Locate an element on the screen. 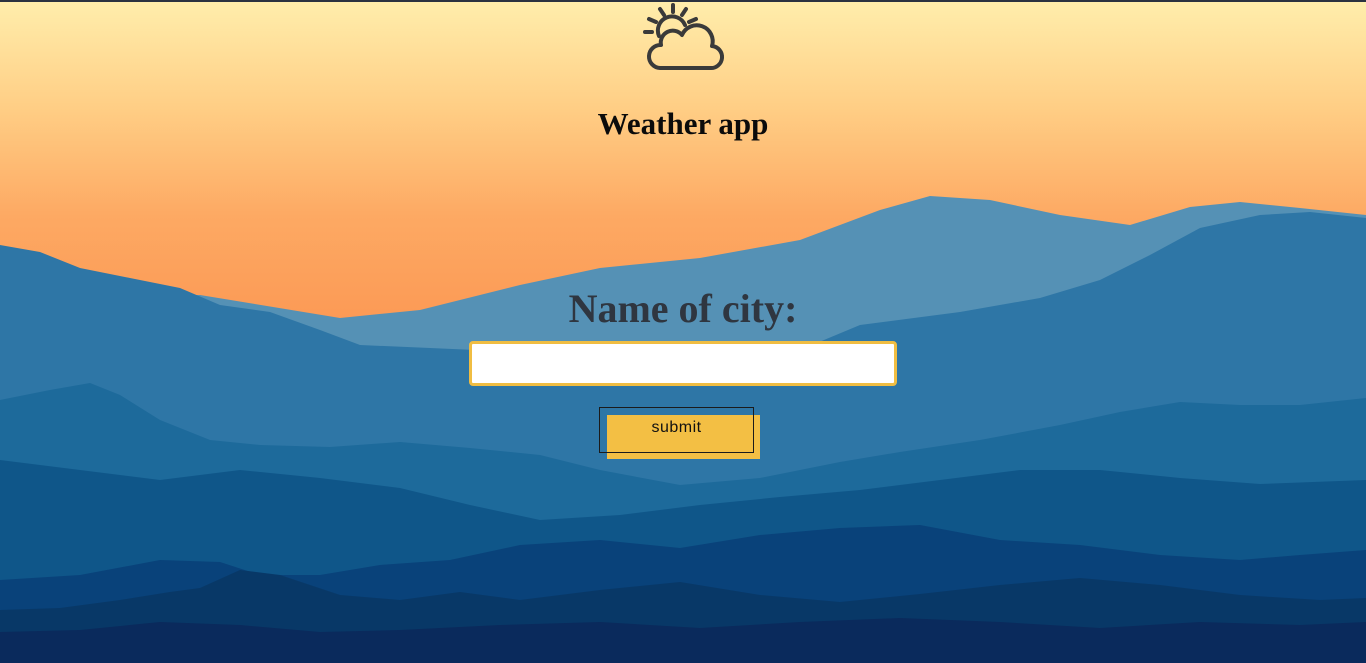 The image size is (1366, 663). submit-button-group: submit is located at coordinates (680, 433).